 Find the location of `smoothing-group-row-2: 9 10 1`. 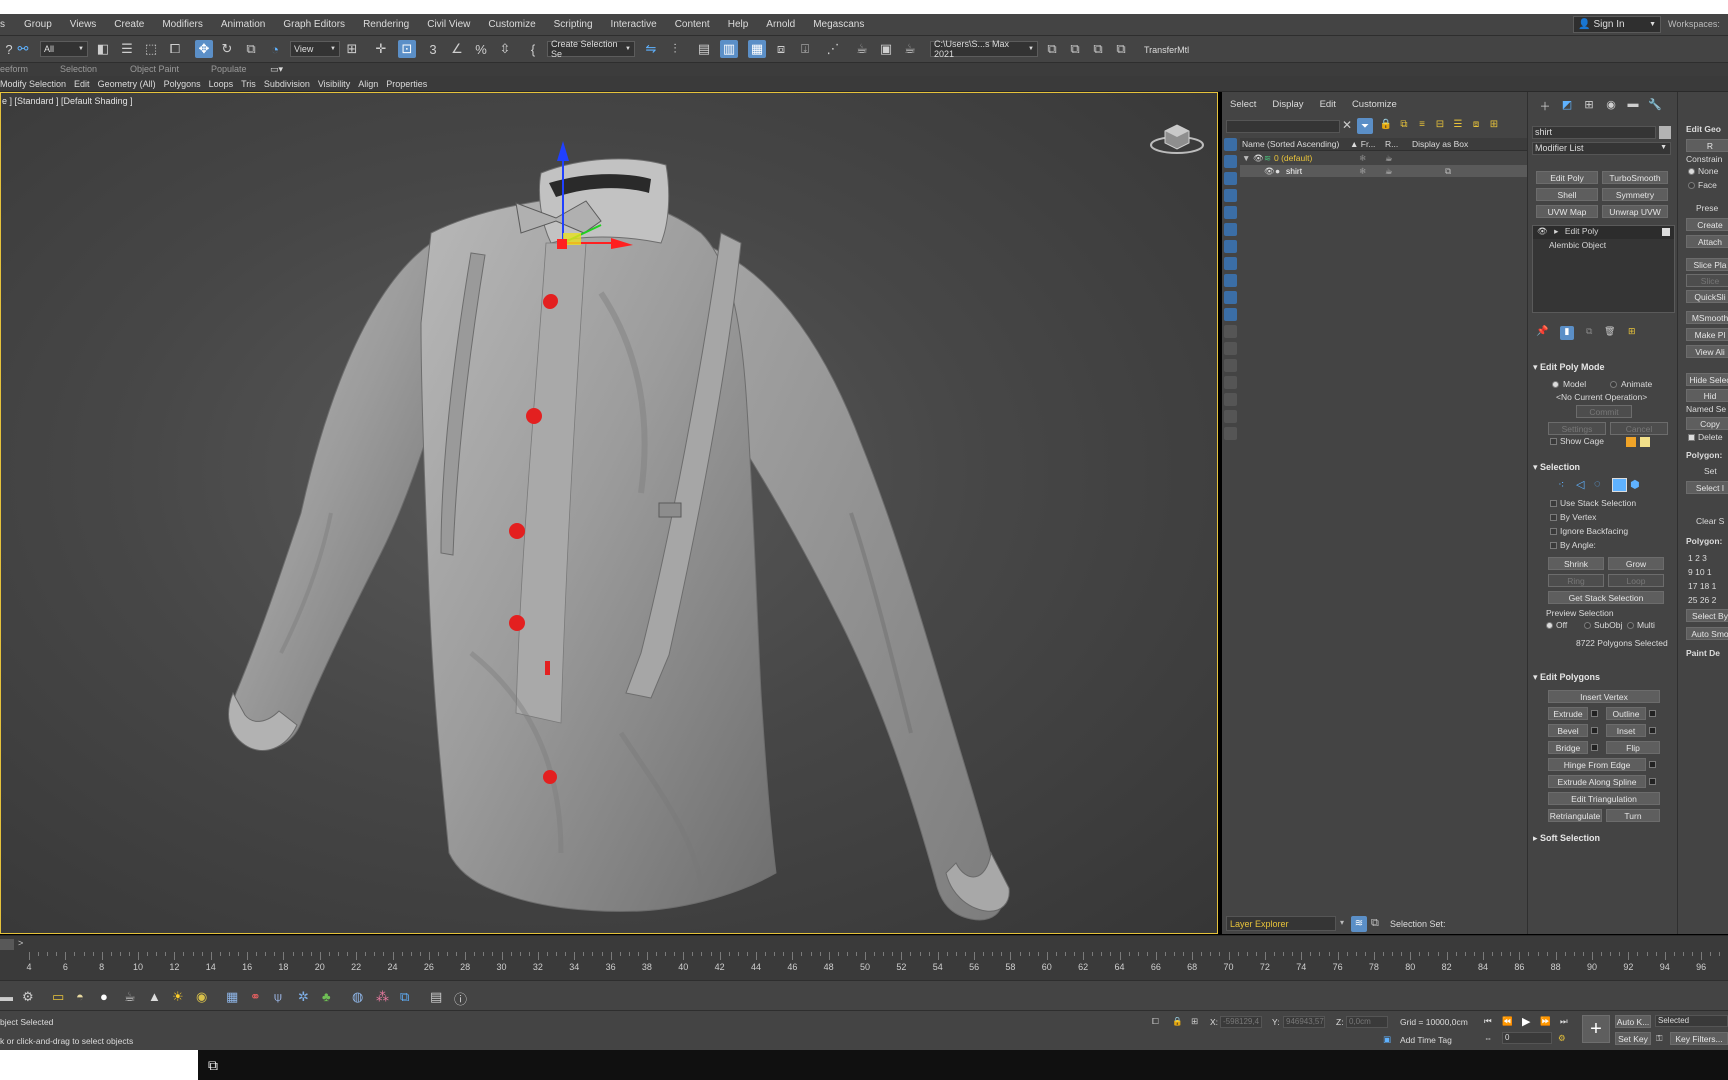

smoothing-group-row-2: 9 10 1 is located at coordinates (1700, 572).